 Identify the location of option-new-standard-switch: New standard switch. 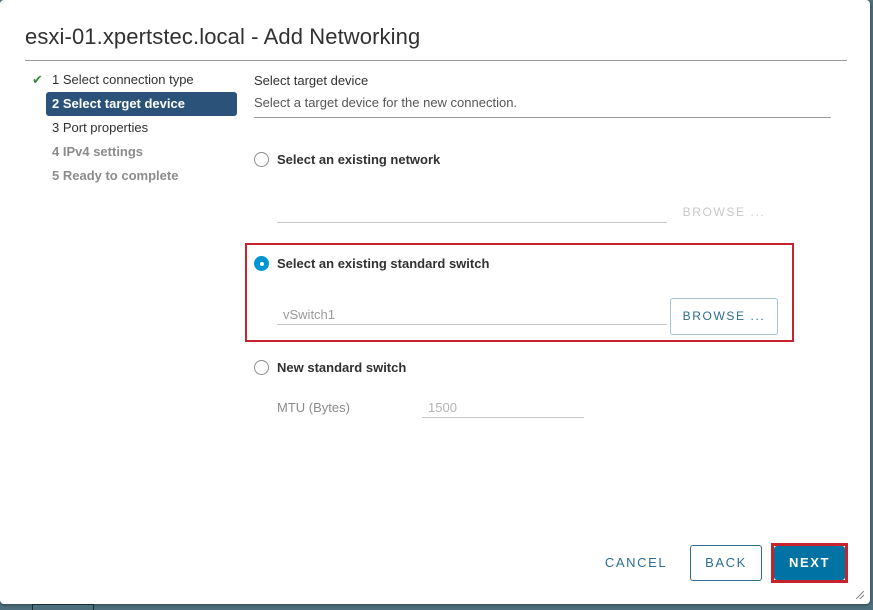
(330, 367).